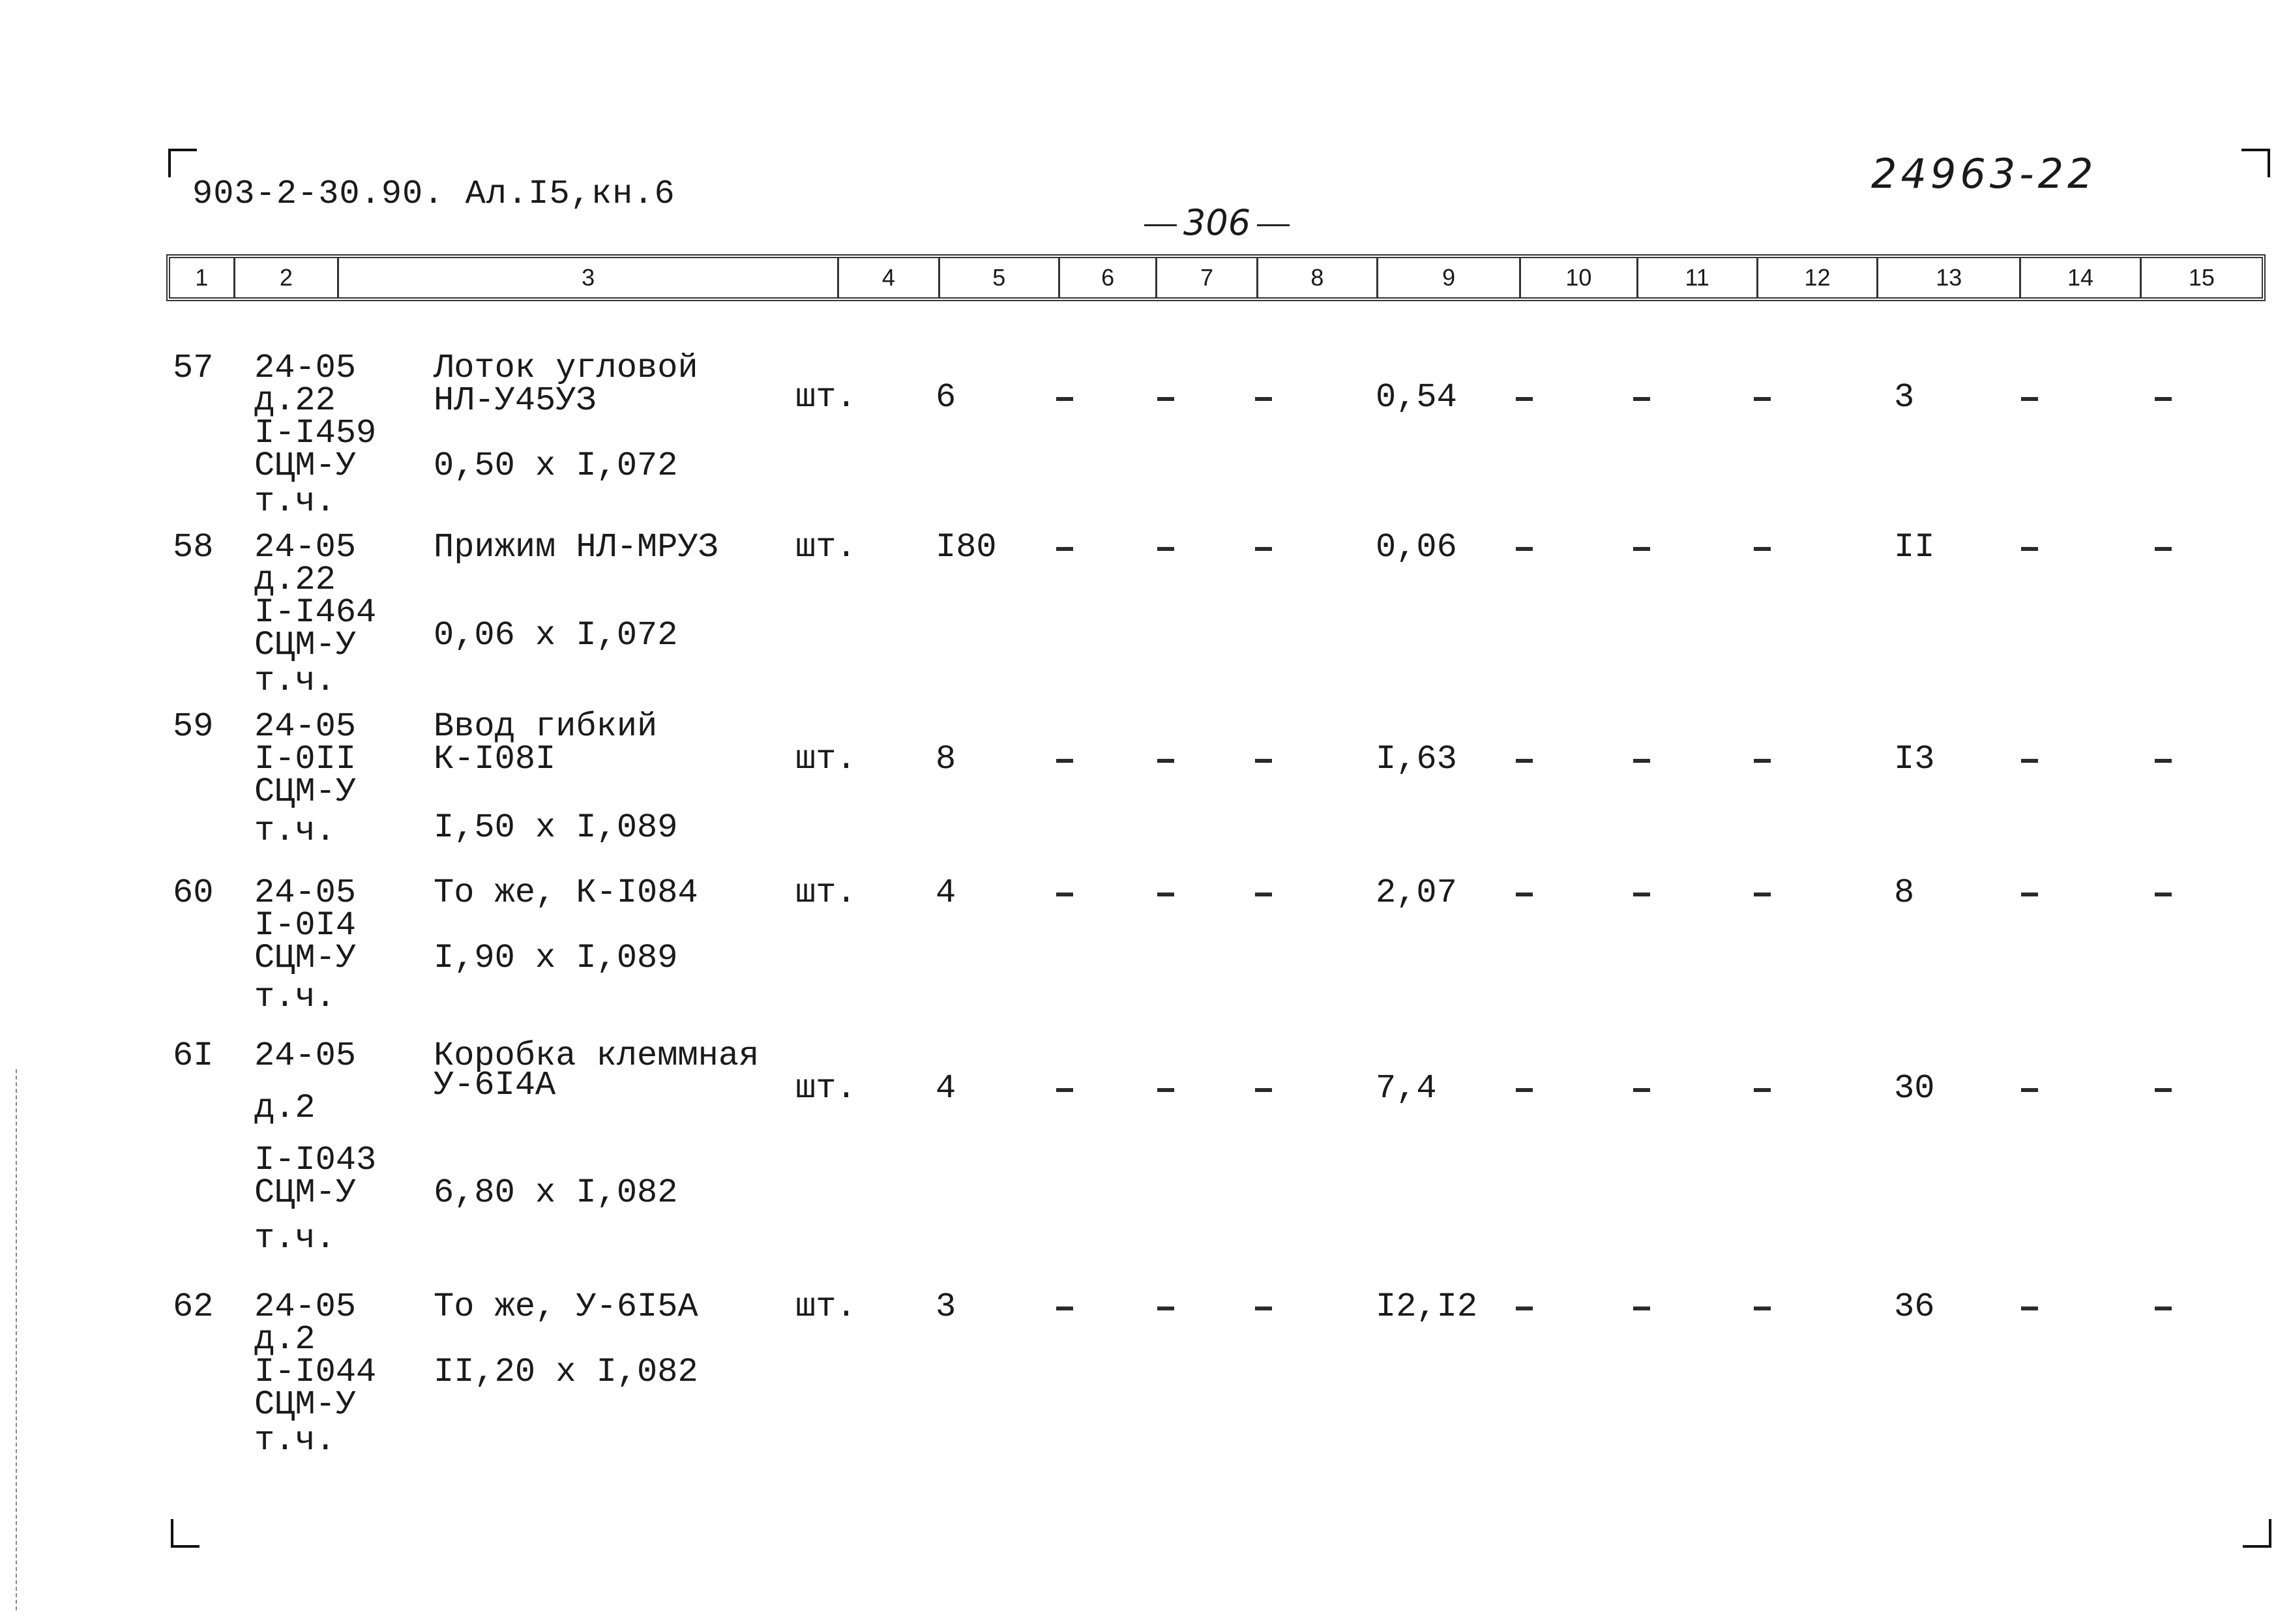  Describe the element at coordinates (1915, 1307) in the screenshot. I see `column-13-value: 36` at that location.